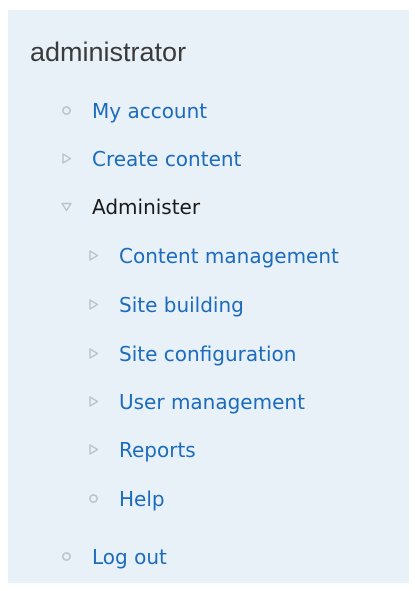 The width and height of the screenshot is (415, 591). Describe the element at coordinates (129, 557) in the screenshot. I see `menu-link-log-out: Log out` at that location.